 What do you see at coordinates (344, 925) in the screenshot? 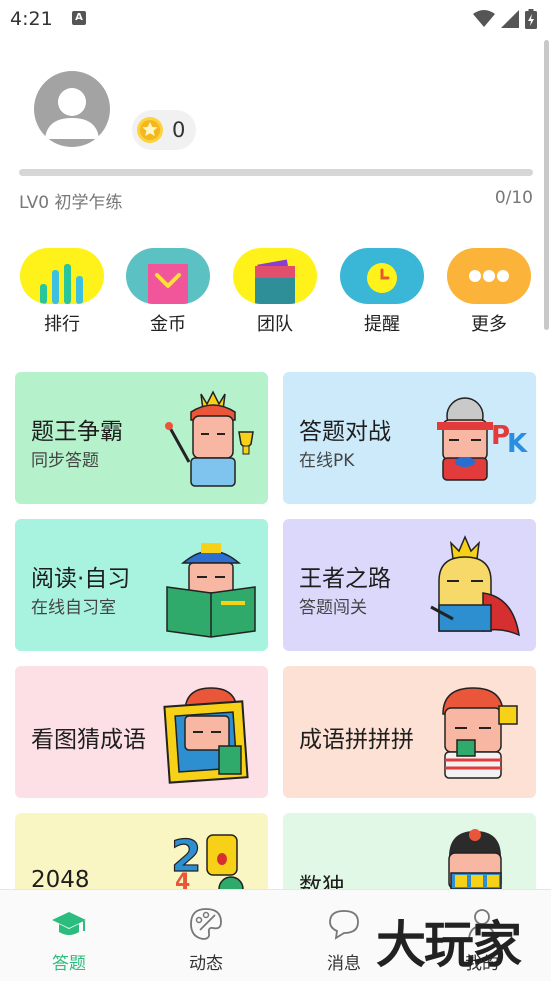
I see `chat-bubble-icon` at bounding box center [344, 925].